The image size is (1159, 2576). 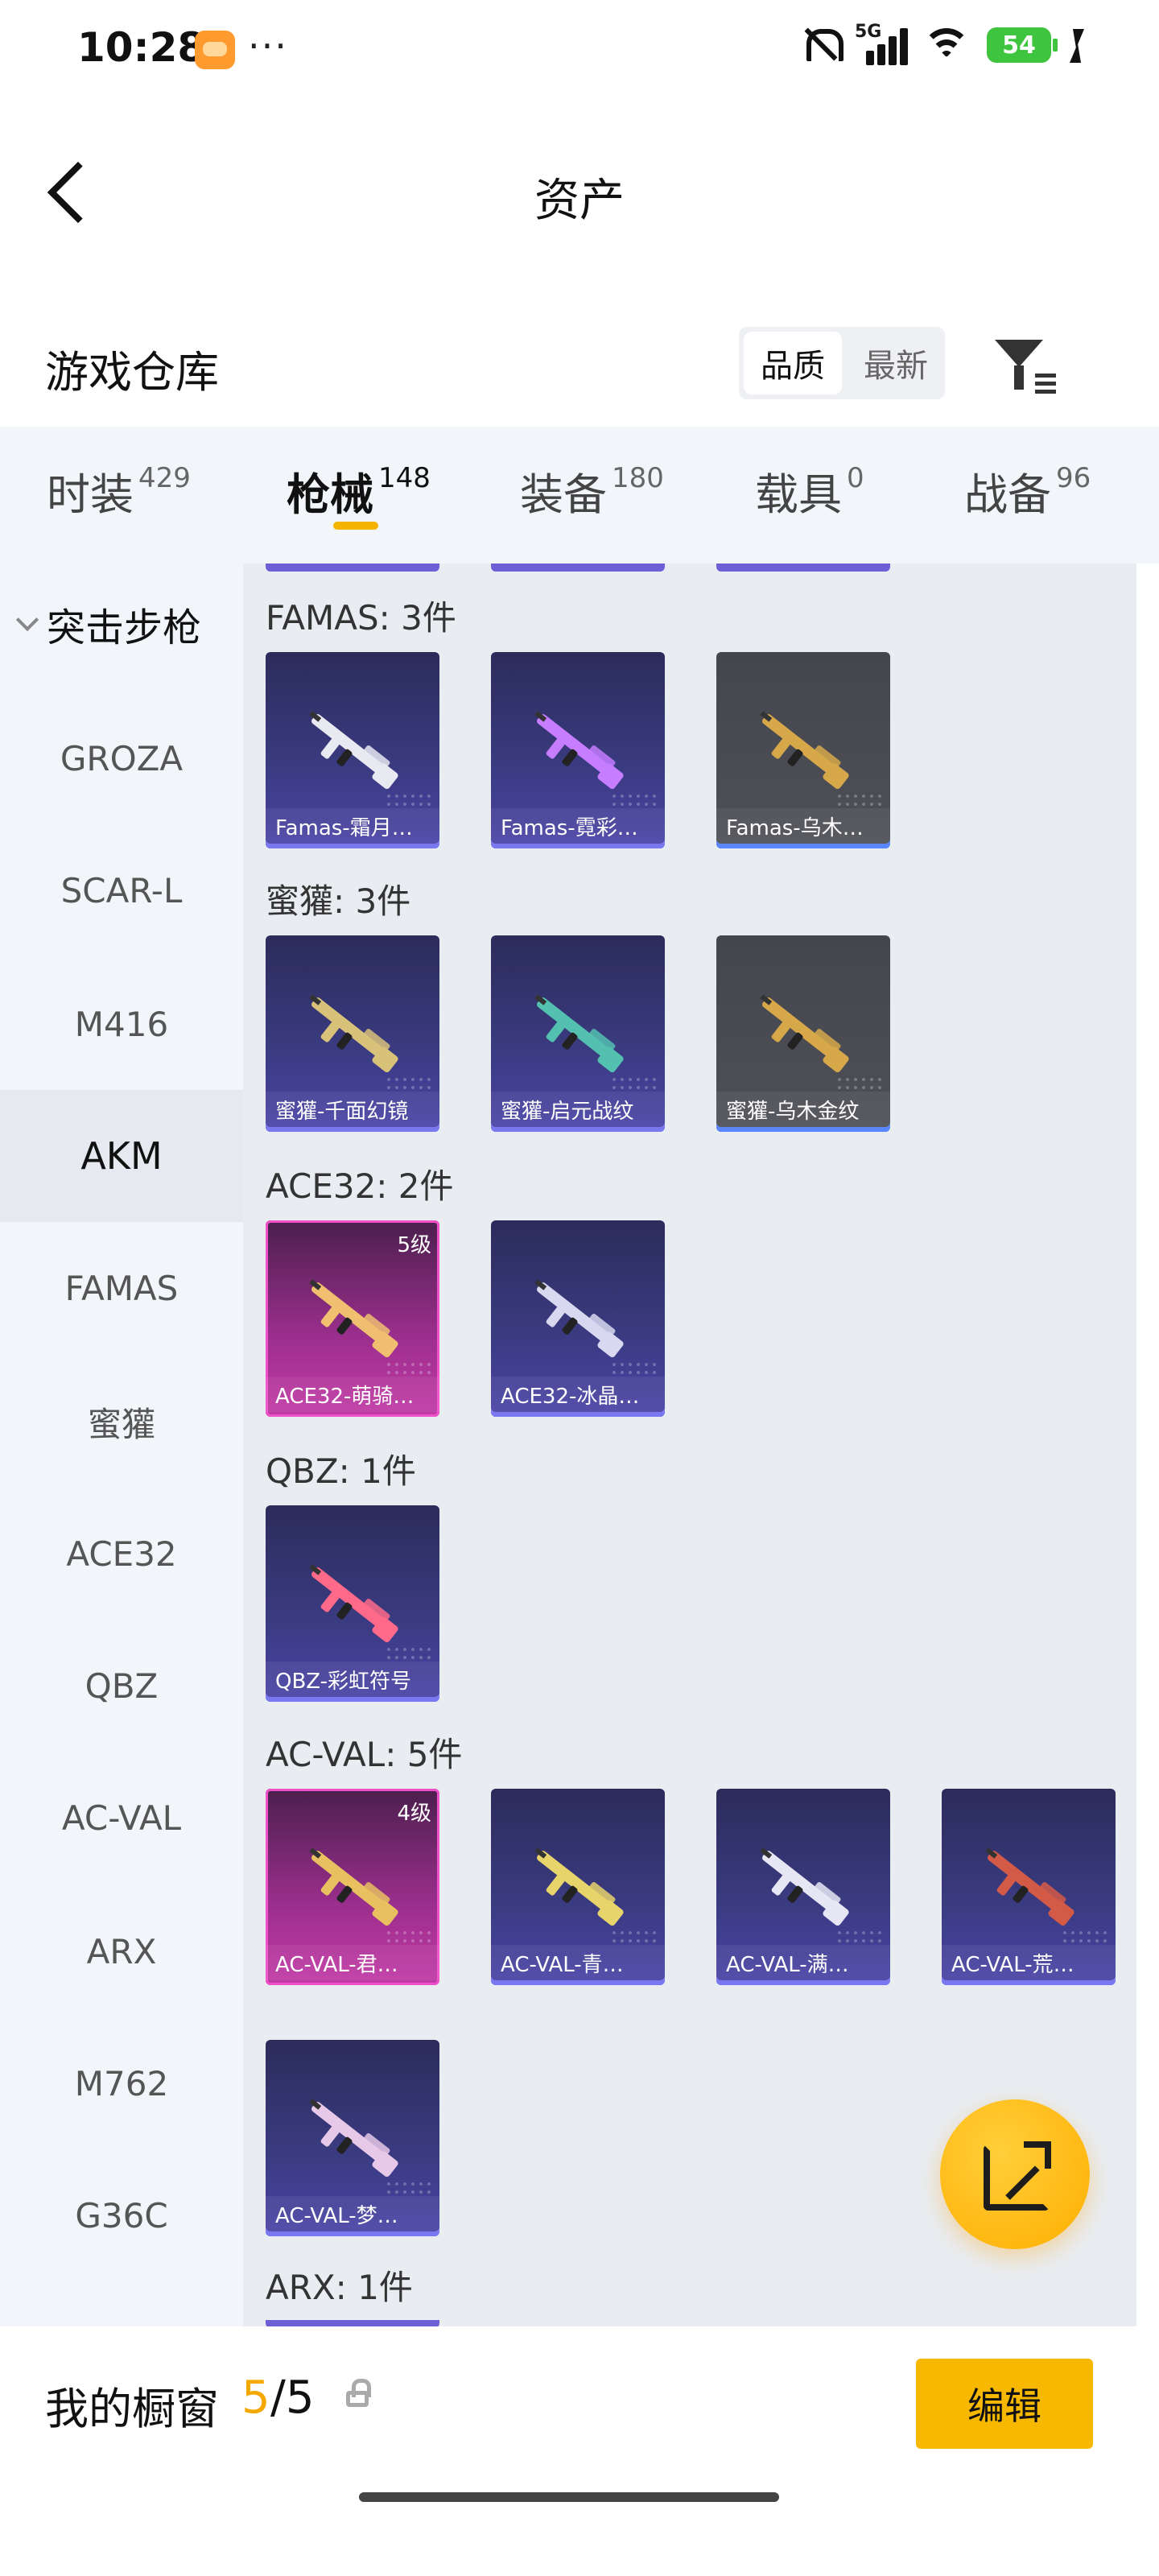 What do you see at coordinates (119, 490) in the screenshot?
I see `tab-fashion: 时装 429` at bounding box center [119, 490].